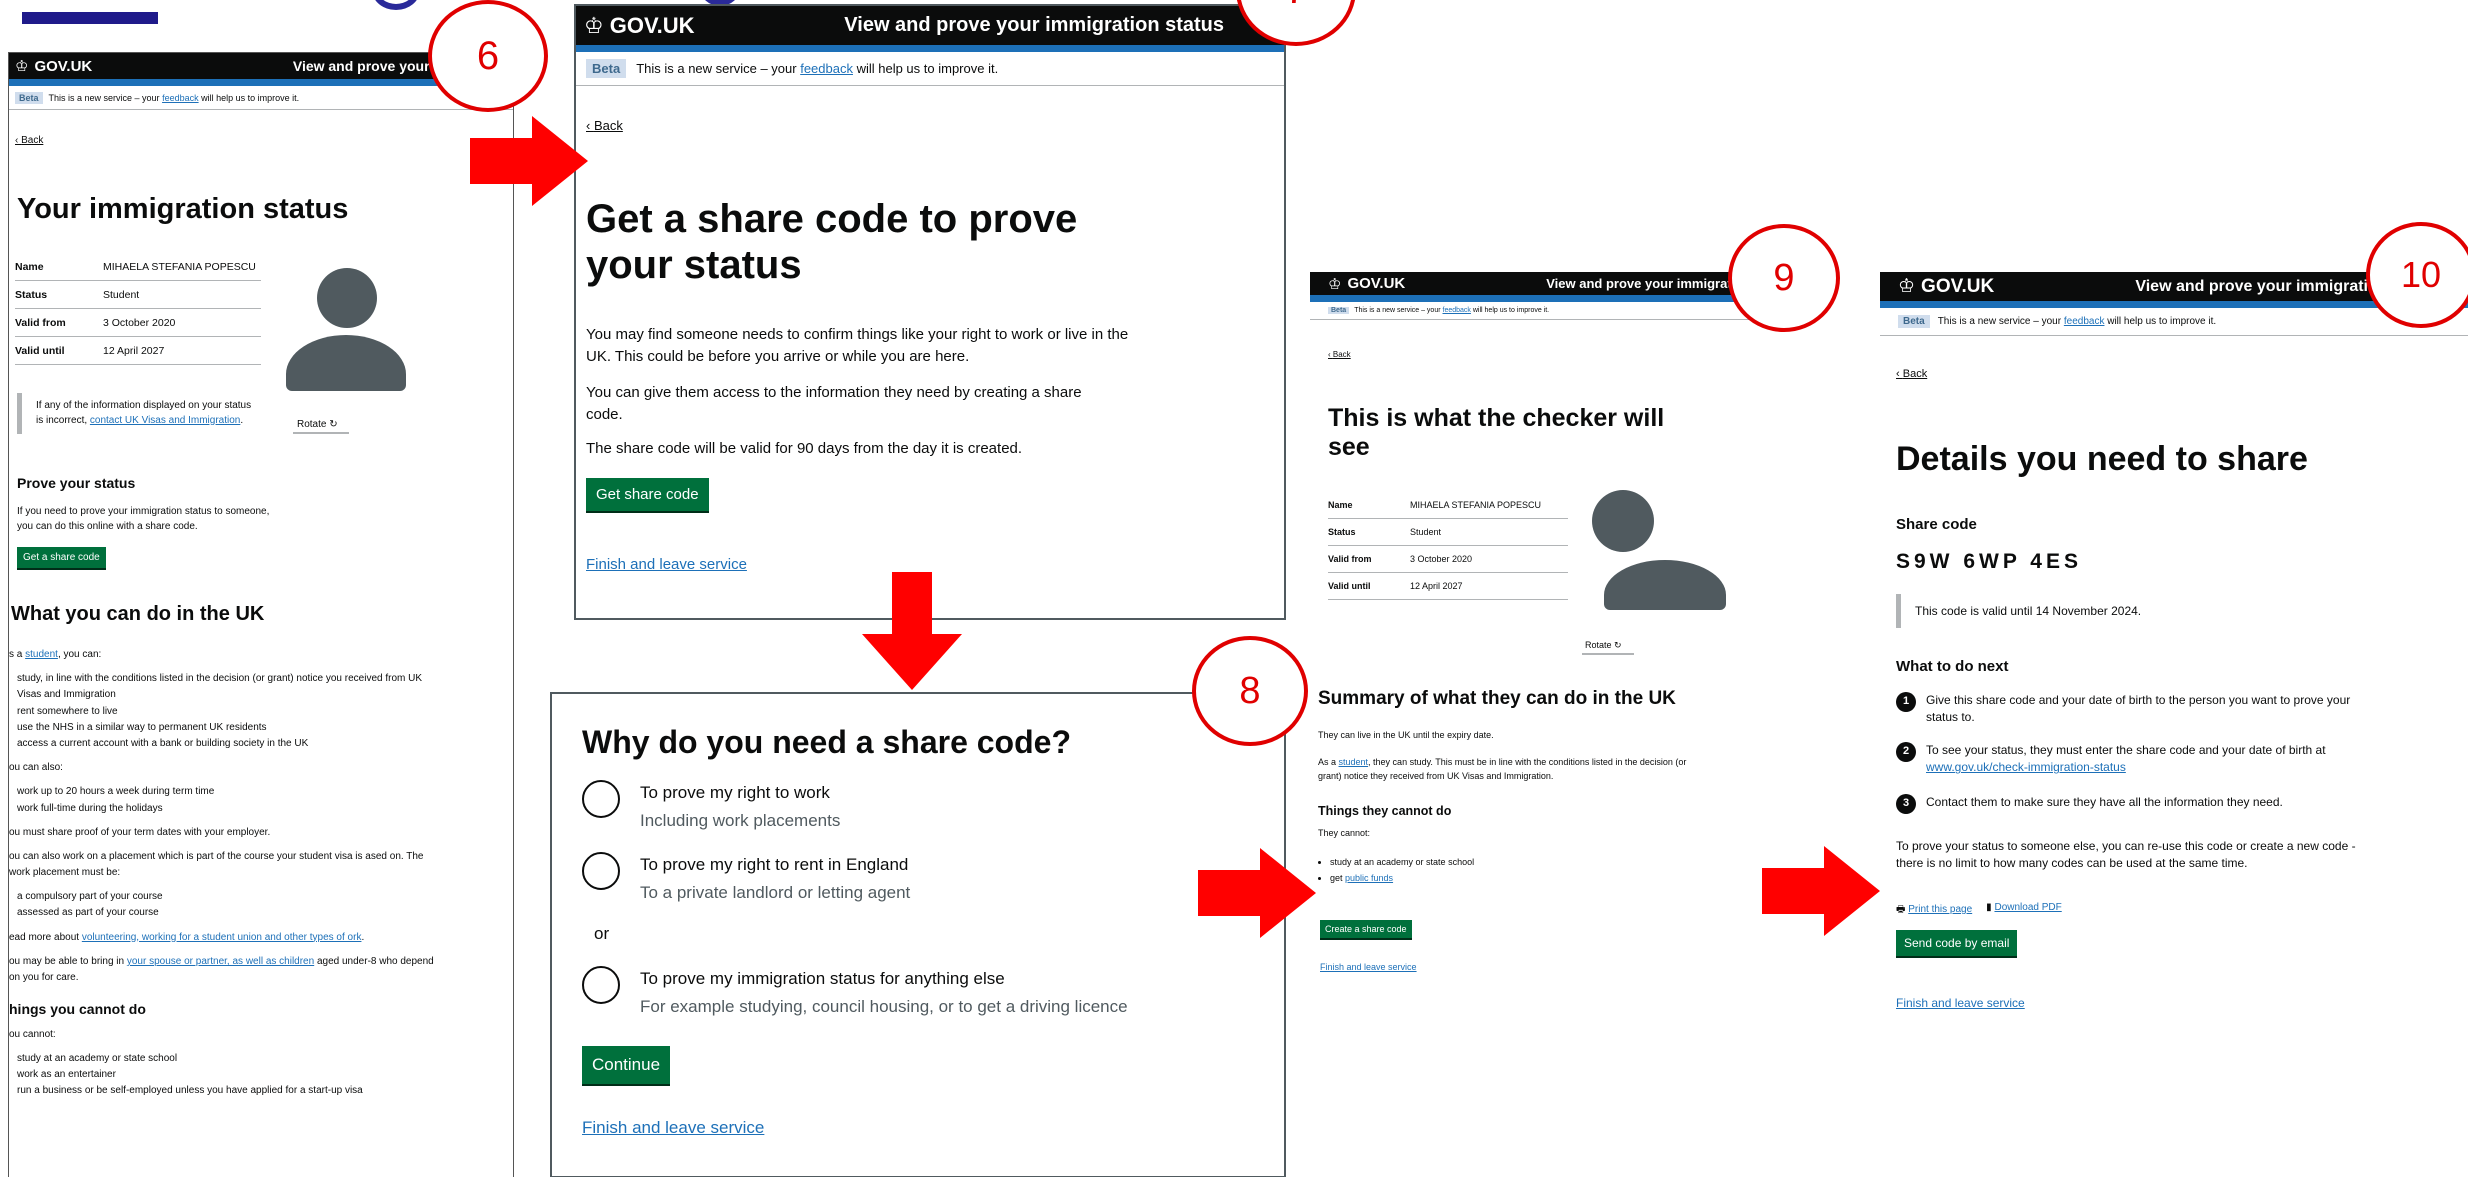 The height and width of the screenshot is (1177, 2468). What do you see at coordinates (90, 897) in the screenshot?
I see `list-item: a compulsory part of your course` at bounding box center [90, 897].